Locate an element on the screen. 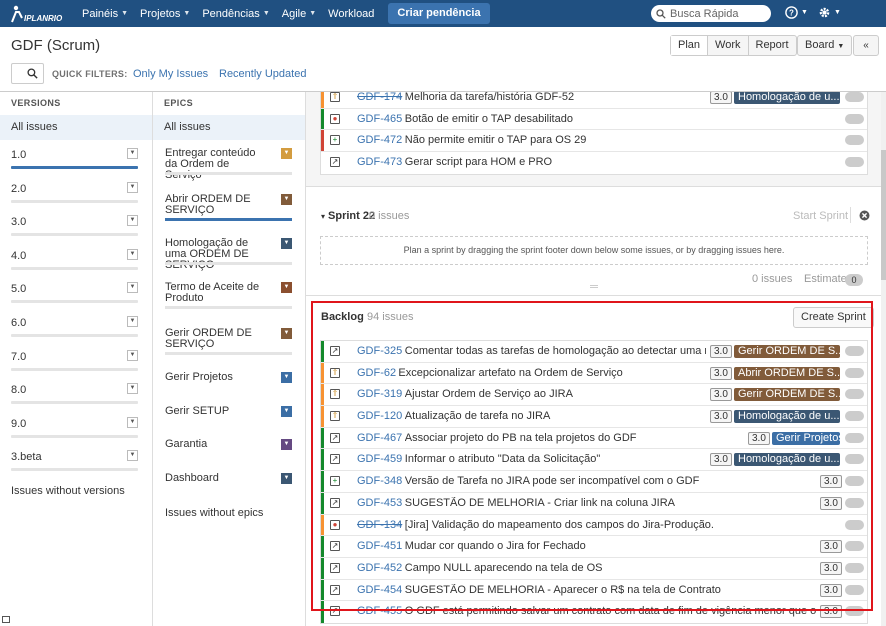  epics-all-issues: All issues is located at coordinates (229, 127).